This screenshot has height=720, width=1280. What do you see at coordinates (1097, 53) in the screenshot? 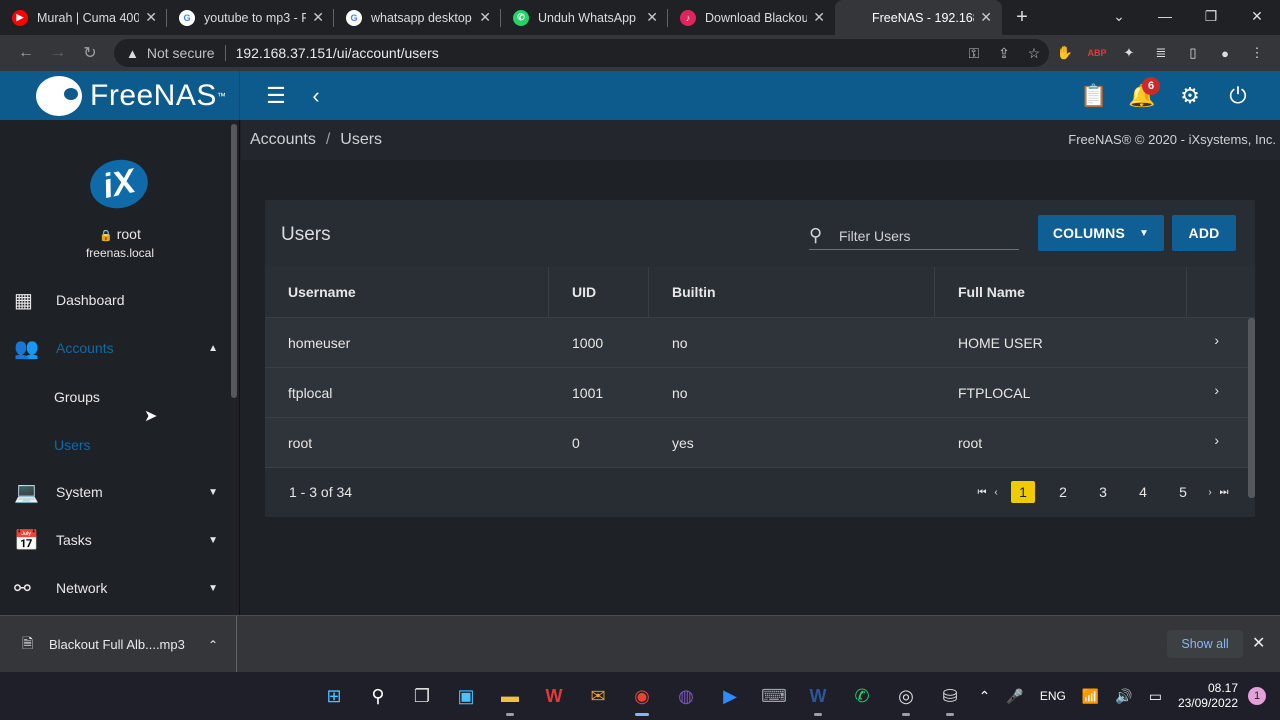
I see `adblock-icon: ABP` at bounding box center [1097, 53].